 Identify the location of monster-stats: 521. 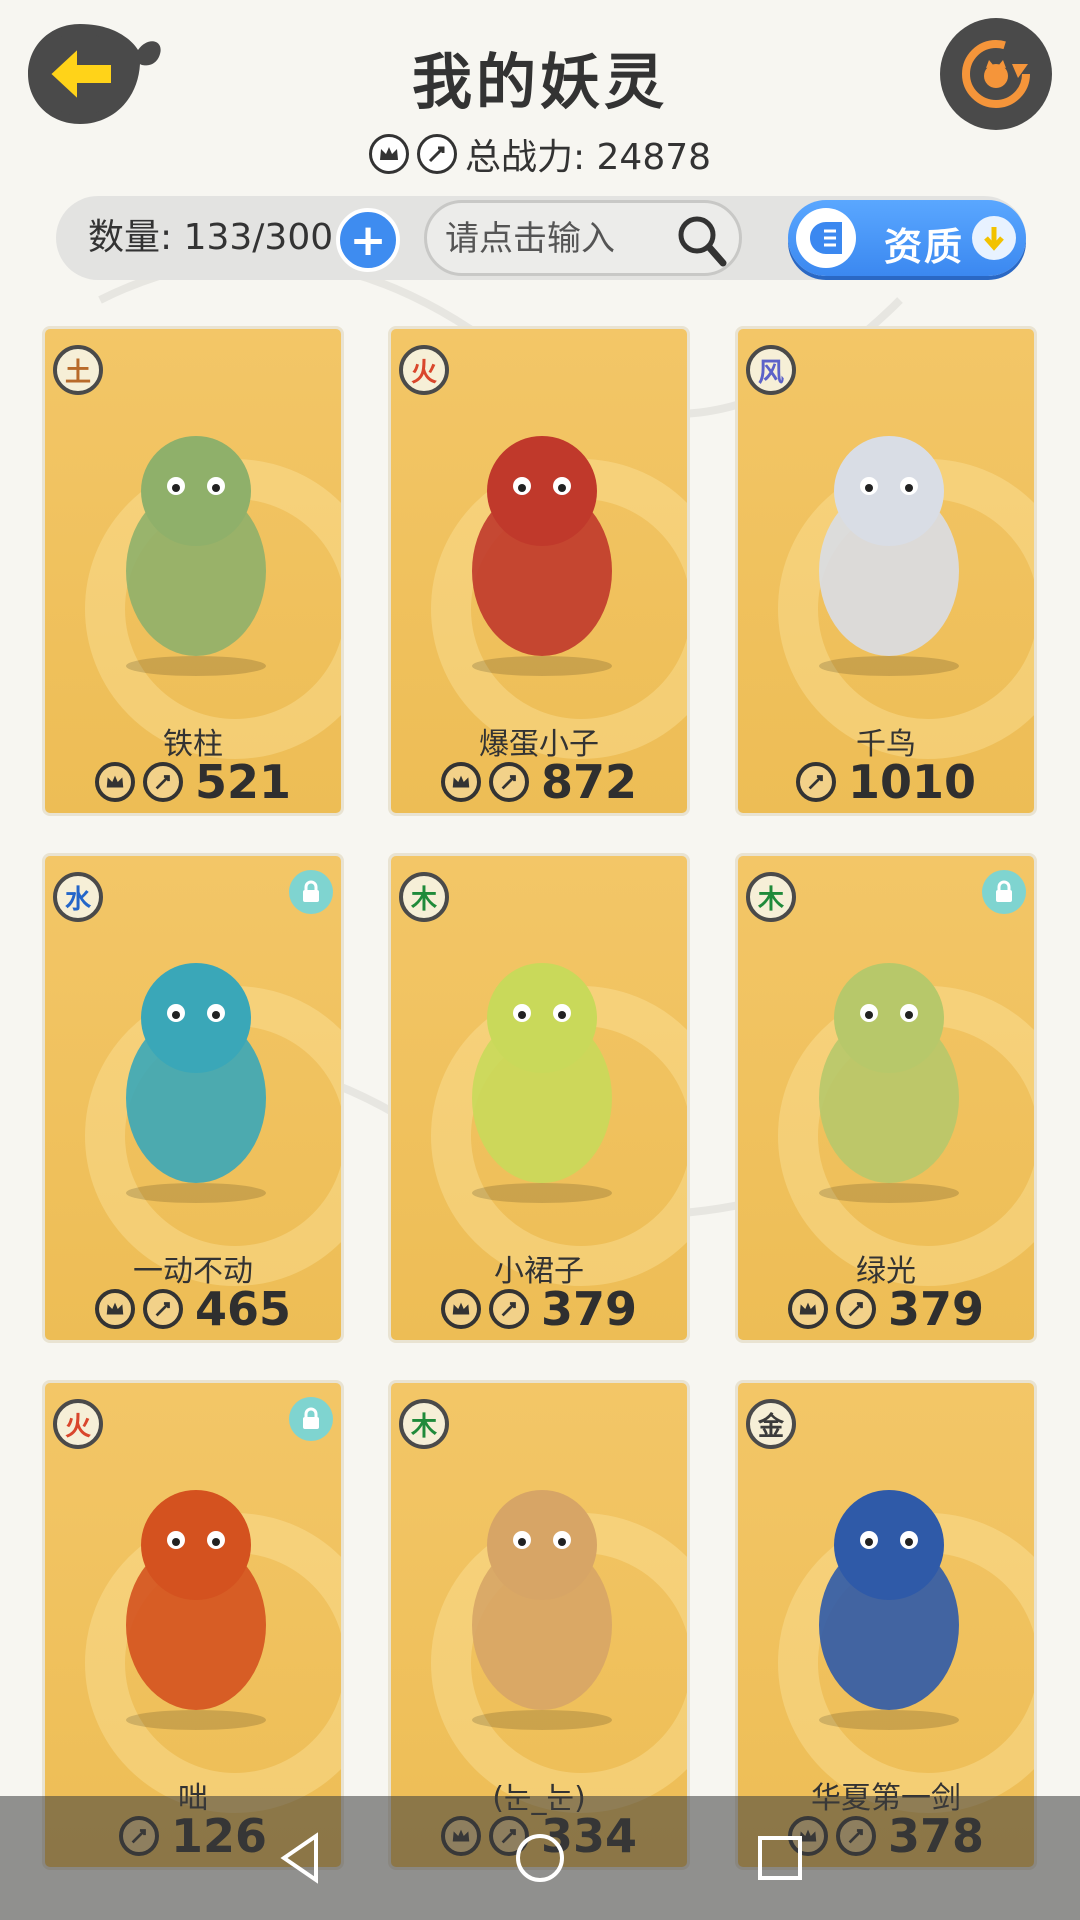
(193, 782).